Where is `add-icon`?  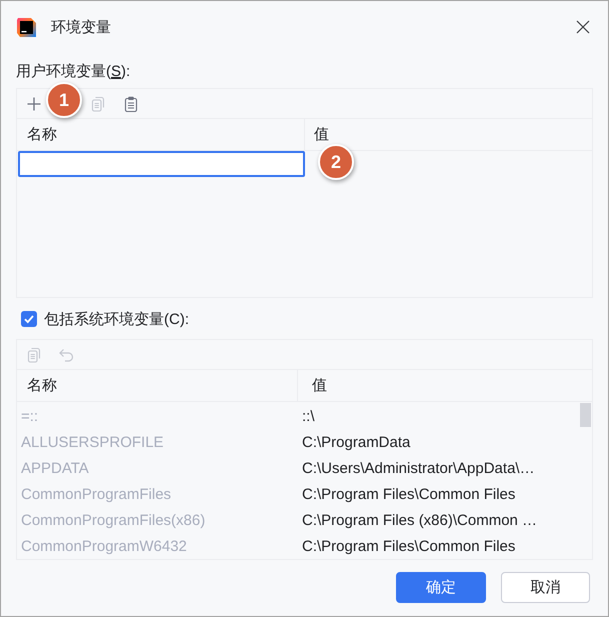
add-icon is located at coordinates (34, 104).